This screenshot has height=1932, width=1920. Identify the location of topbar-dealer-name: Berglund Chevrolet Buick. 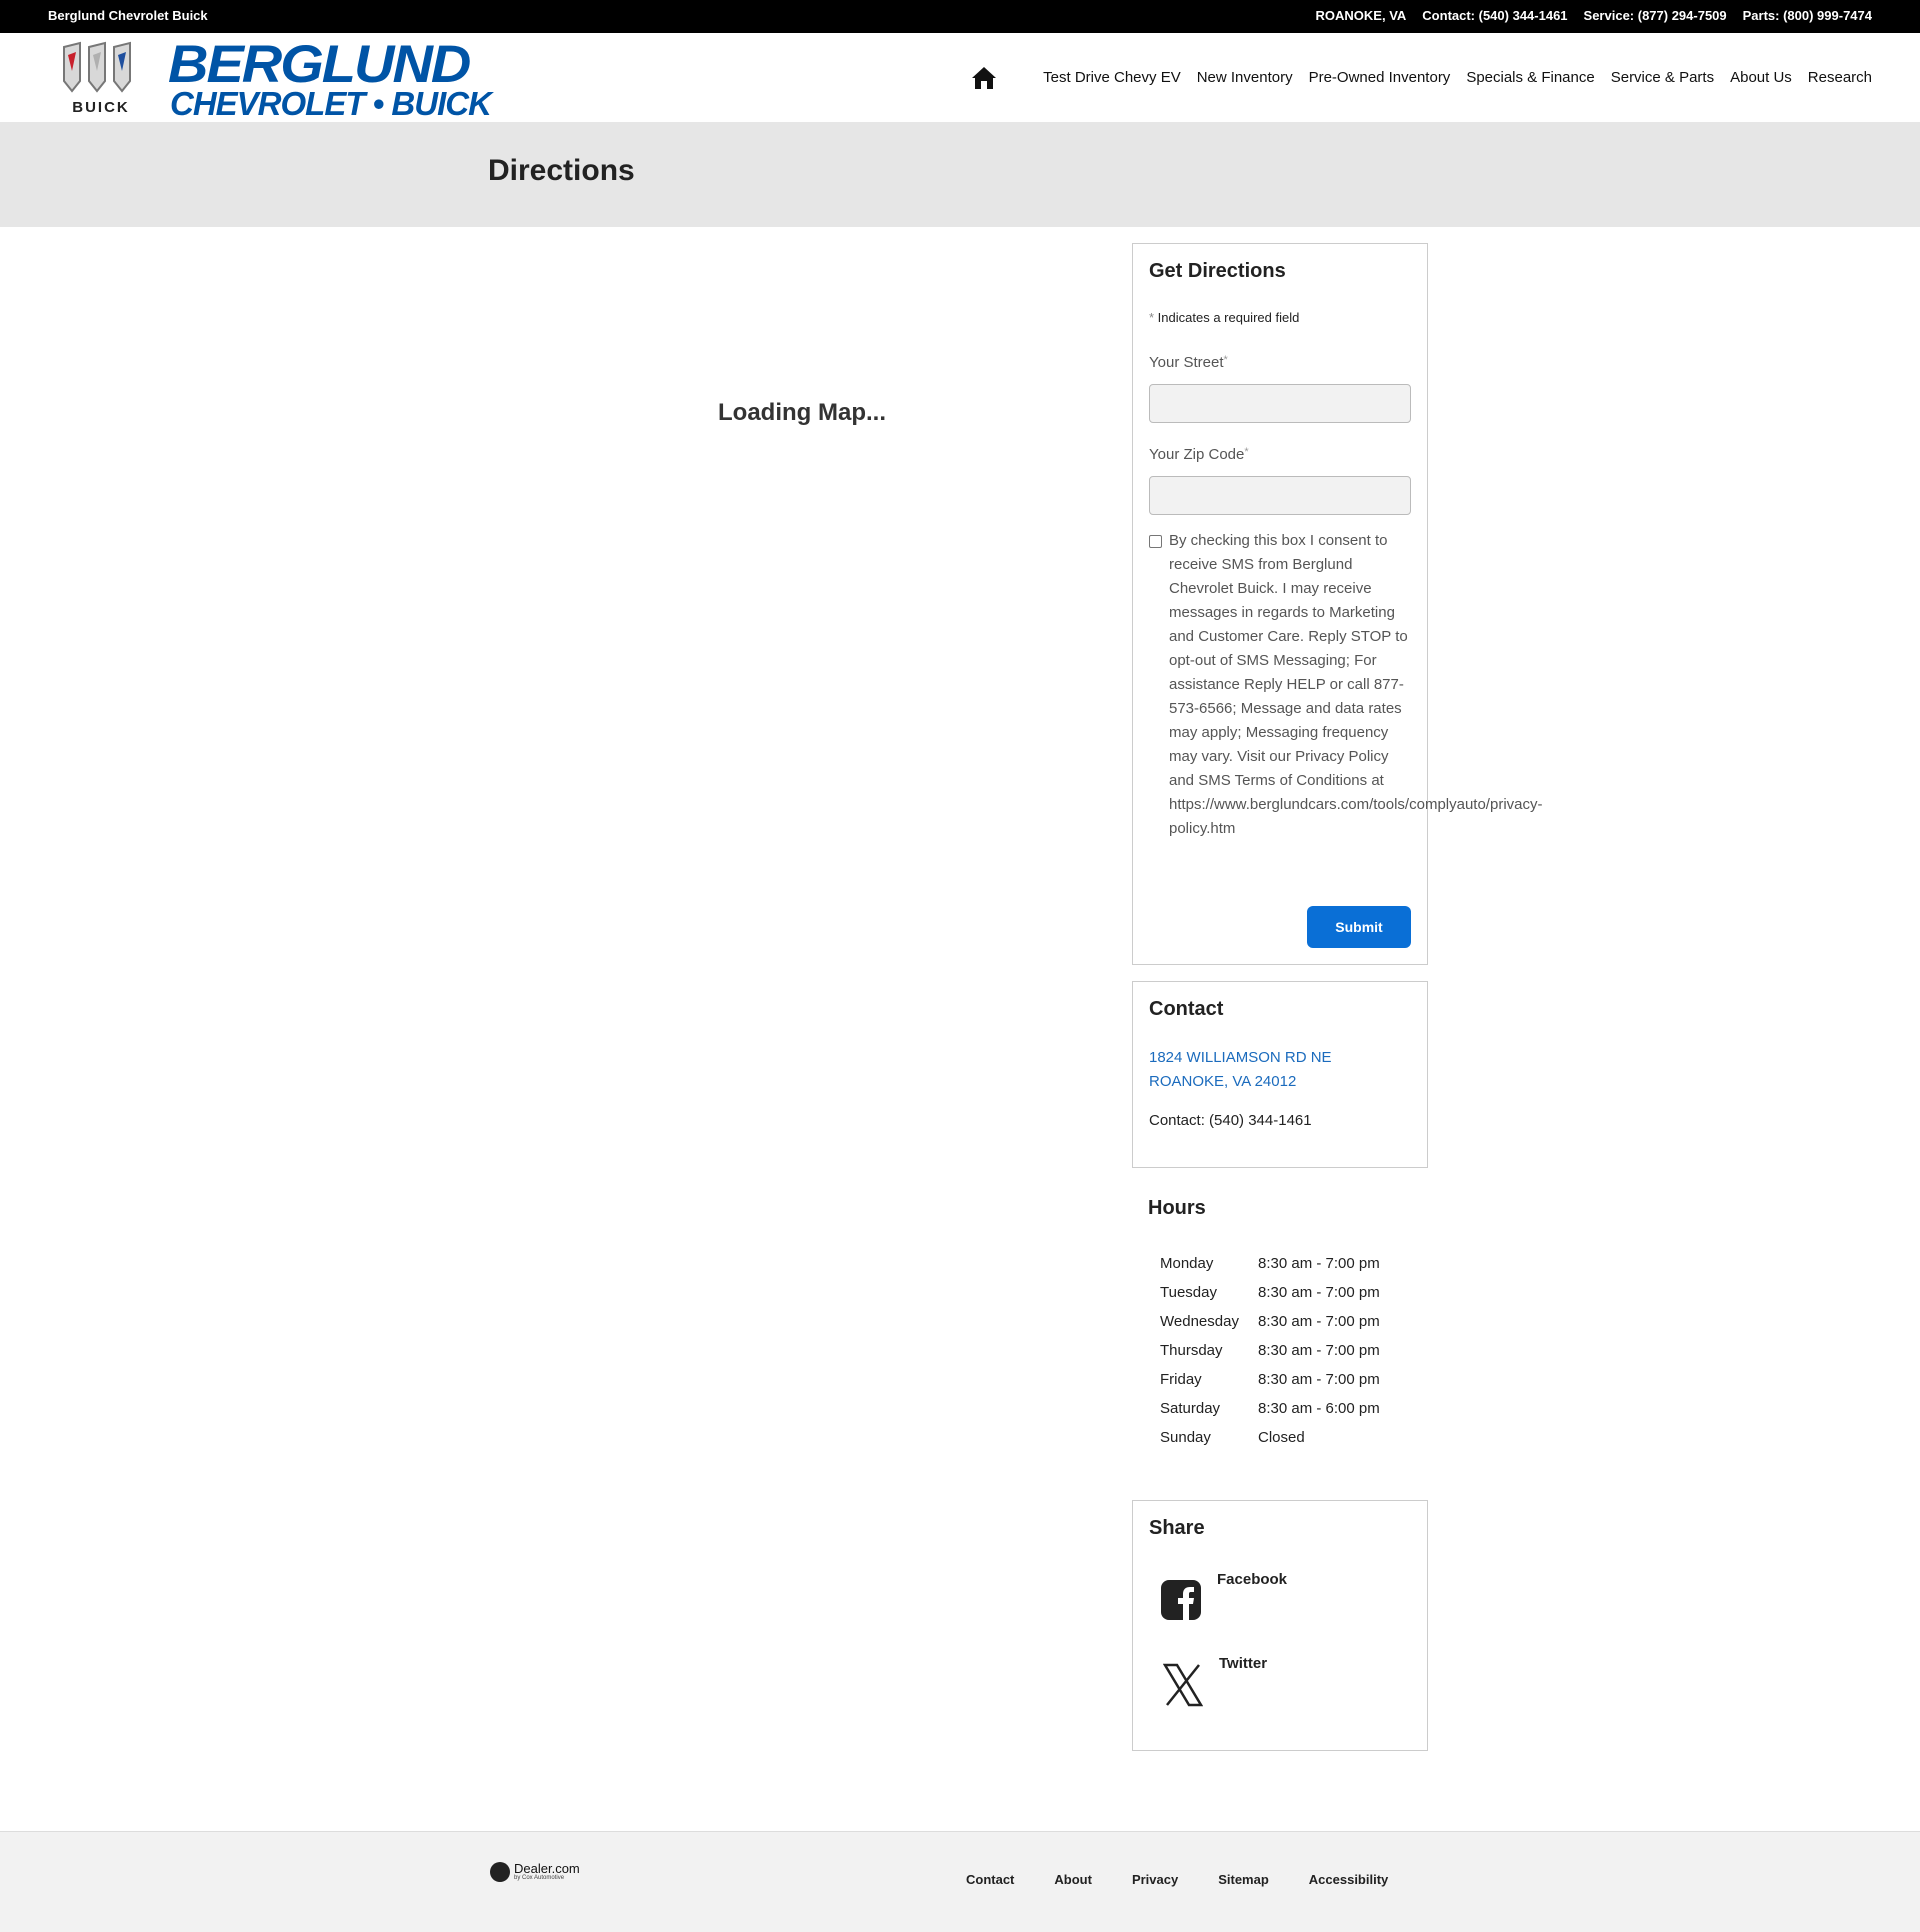
(128, 15).